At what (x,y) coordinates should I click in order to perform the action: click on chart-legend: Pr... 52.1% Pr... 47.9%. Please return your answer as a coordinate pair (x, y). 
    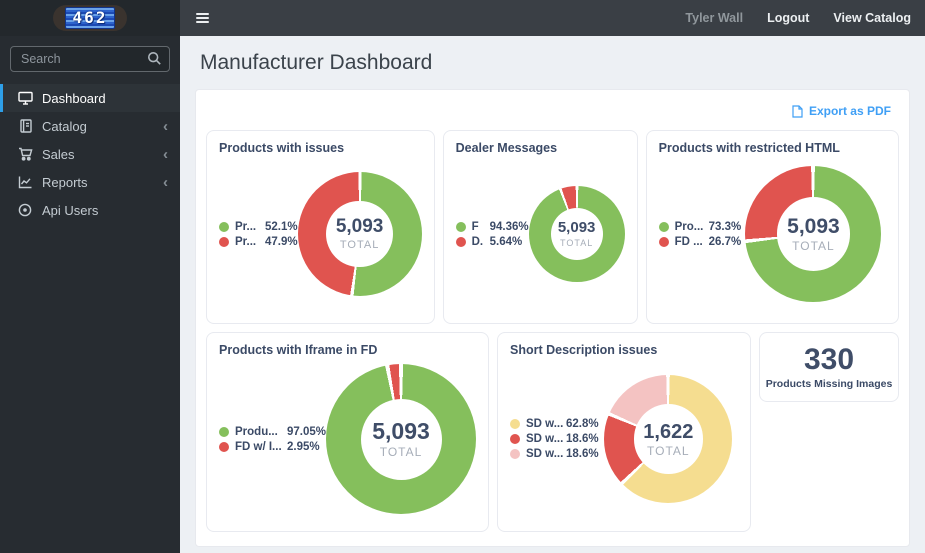
    Looking at the image, I should click on (258, 234).